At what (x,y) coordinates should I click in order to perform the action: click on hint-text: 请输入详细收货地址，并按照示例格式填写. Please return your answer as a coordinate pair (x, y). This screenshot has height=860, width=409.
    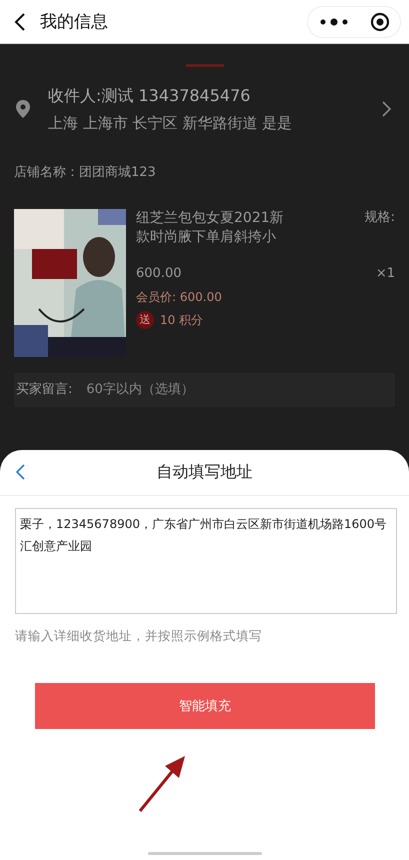
    Looking at the image, I should click on (139, 636).